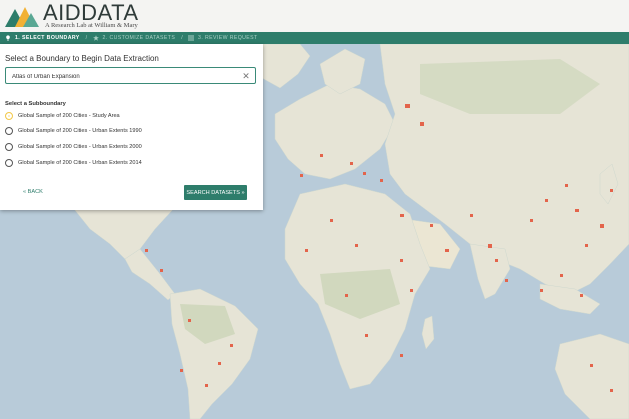 The width and height of the screenshot is (629, 419). Describe the element at coordinates (35, 104) in the screenshot. I see `subboundary-label: Select a Subboundary` at that location.